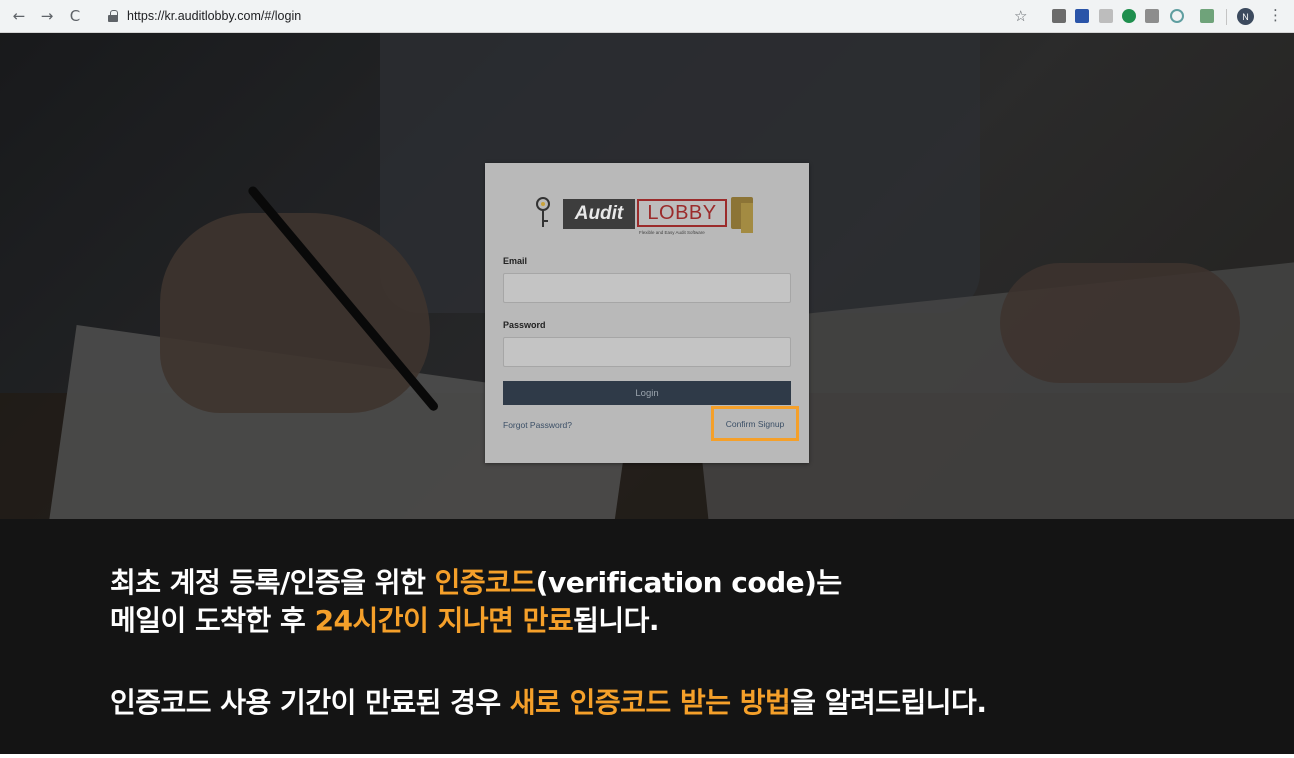 This screenshot has height=758, width=1294. What do you see at coordinates (310, 702) in the screenshot?
I see `caption-text: 인증코드 사용 기간이 만료된 경우` at bounding box center [310, 702].